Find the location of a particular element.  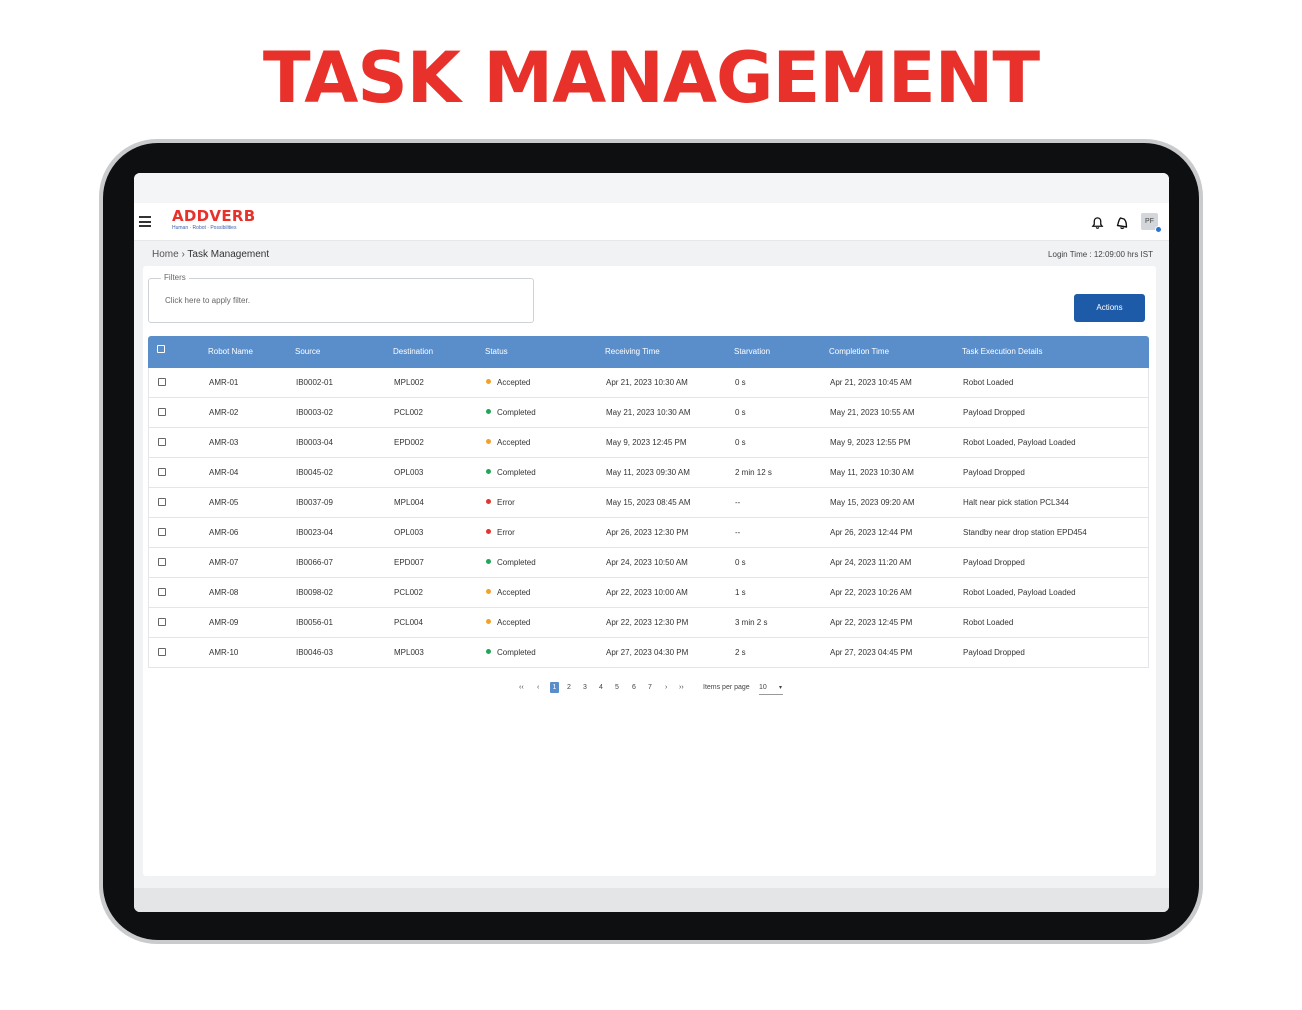

column-header-destination: Destination is located at coordinates (413, 352).